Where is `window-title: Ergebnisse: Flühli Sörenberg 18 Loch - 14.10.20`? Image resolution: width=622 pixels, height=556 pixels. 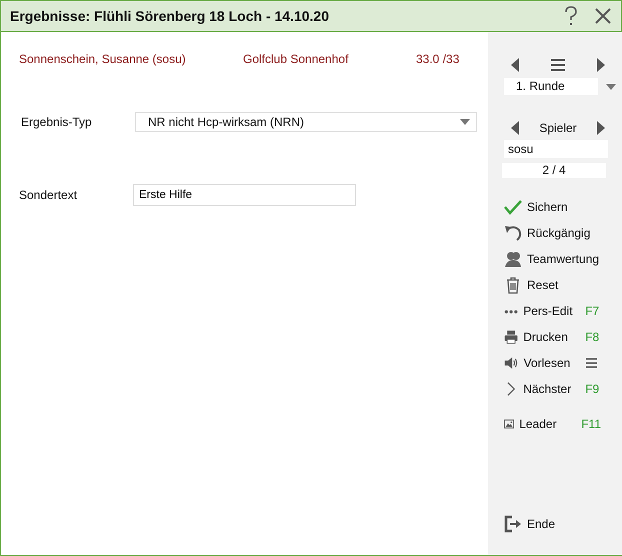
window-title: Ergebnisse: Flühli Sörenberg 18 Loch - 14.10.20 is located at coordinates (169, 16).